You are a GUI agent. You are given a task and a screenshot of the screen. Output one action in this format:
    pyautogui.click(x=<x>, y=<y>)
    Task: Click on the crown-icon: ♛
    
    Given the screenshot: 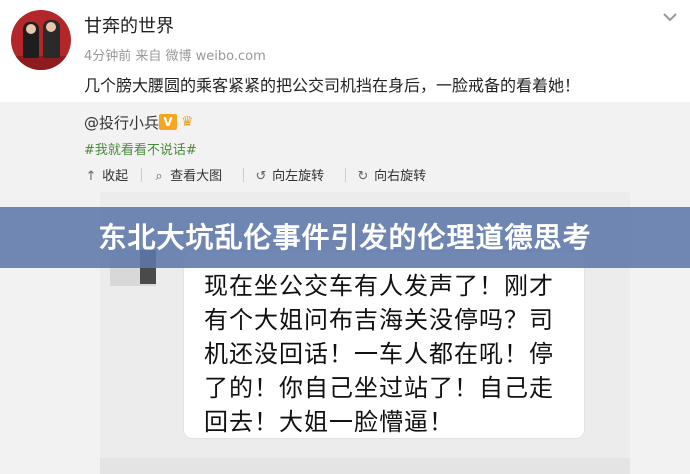 What is the action you would take?
    pyautogui.click(x=187, y=122)
    